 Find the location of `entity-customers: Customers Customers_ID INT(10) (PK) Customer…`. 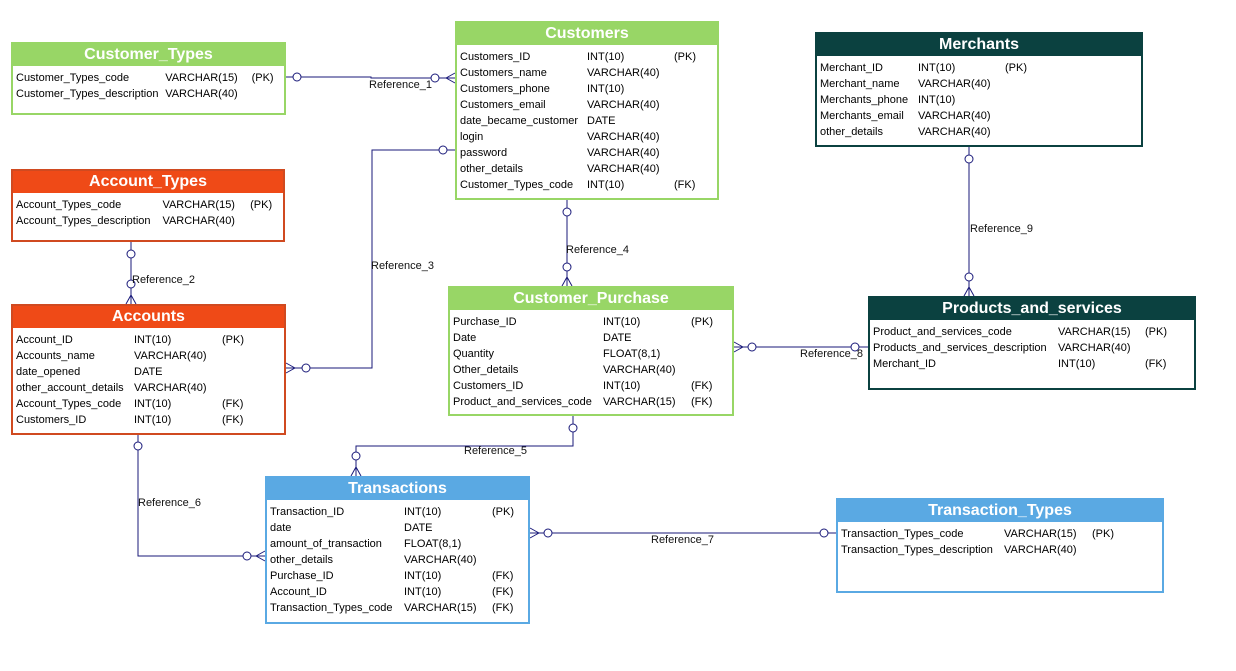

entity-customers: Customers Customers_ID INT(10) (PK) Customer… is located at coordinates (587, 110).